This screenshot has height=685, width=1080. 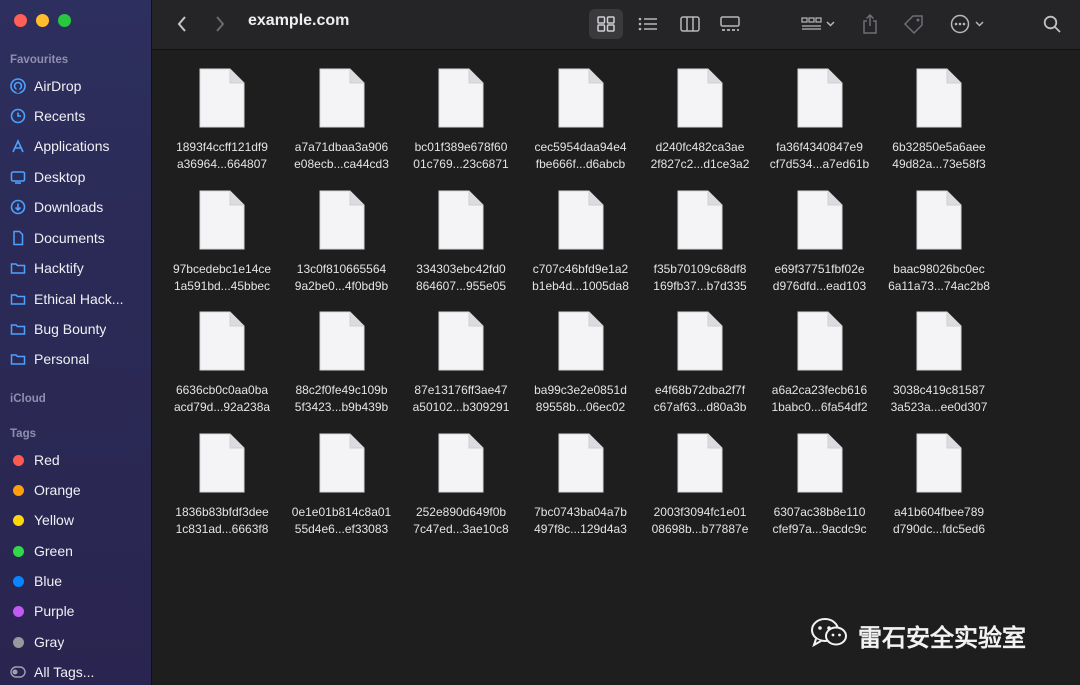 What do you see at coordinates (461, 268) in the screenshot?
I see `file-name-line: 334303ebc42fd0` at bounding box center [461, 268].